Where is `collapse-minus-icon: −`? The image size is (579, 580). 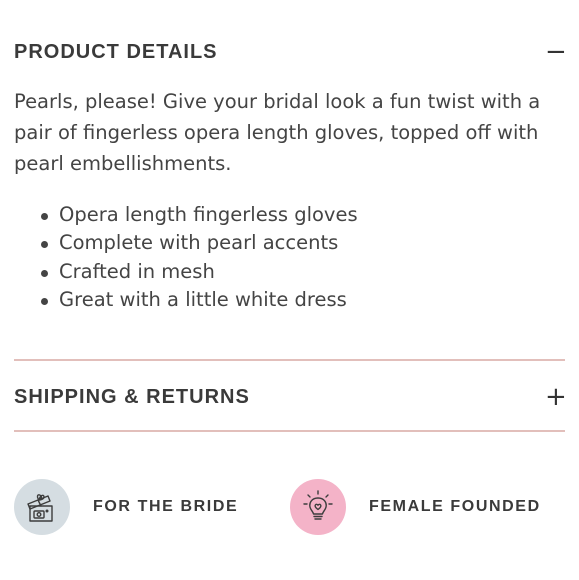 collapse-minus-icon: − is located at coordinates (556, 52).